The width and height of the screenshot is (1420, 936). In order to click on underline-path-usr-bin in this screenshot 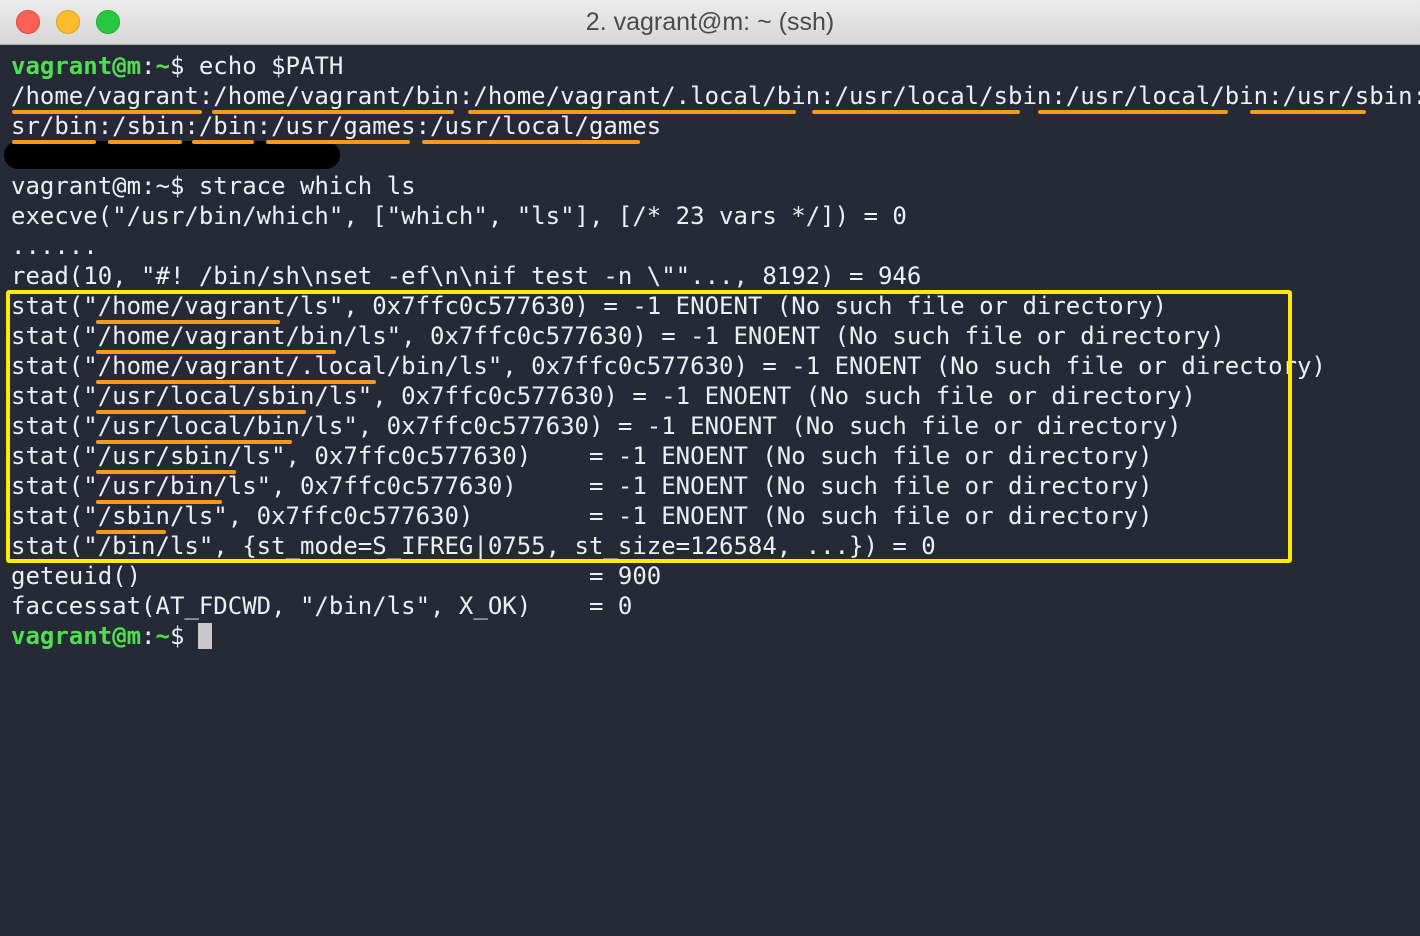, I will do `click(54, 142)`.